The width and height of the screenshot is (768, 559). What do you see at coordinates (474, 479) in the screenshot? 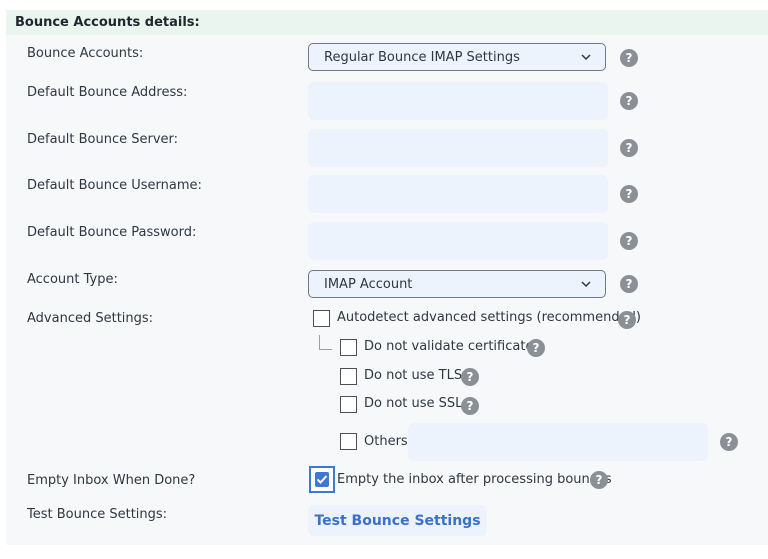
I see `empty-inbox-option-label: Empty the inbox after processing bounces` at bounding box center [474, 479].